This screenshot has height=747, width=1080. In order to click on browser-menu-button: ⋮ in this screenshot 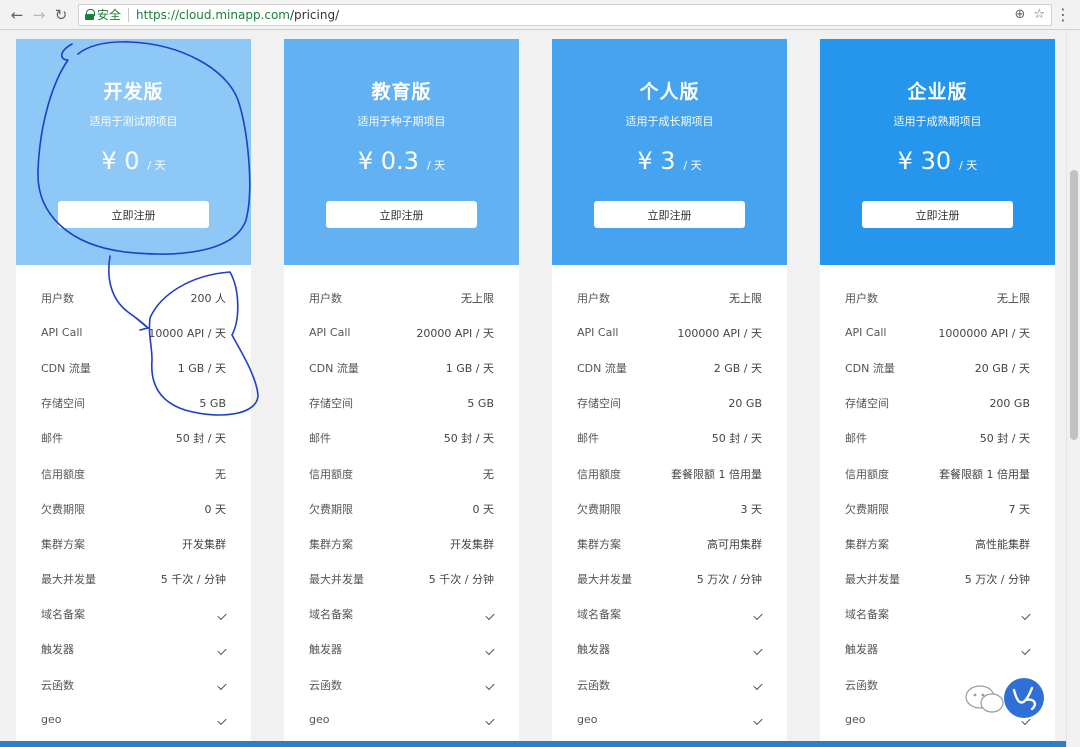, I will do `click(1063, 14)`.